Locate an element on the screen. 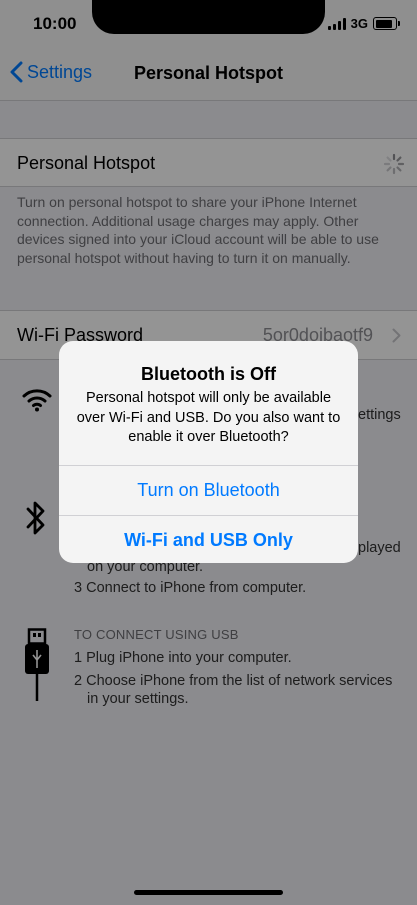 This screenshot has width=417, height=905. device-notch is located at coordinates (208, 17).